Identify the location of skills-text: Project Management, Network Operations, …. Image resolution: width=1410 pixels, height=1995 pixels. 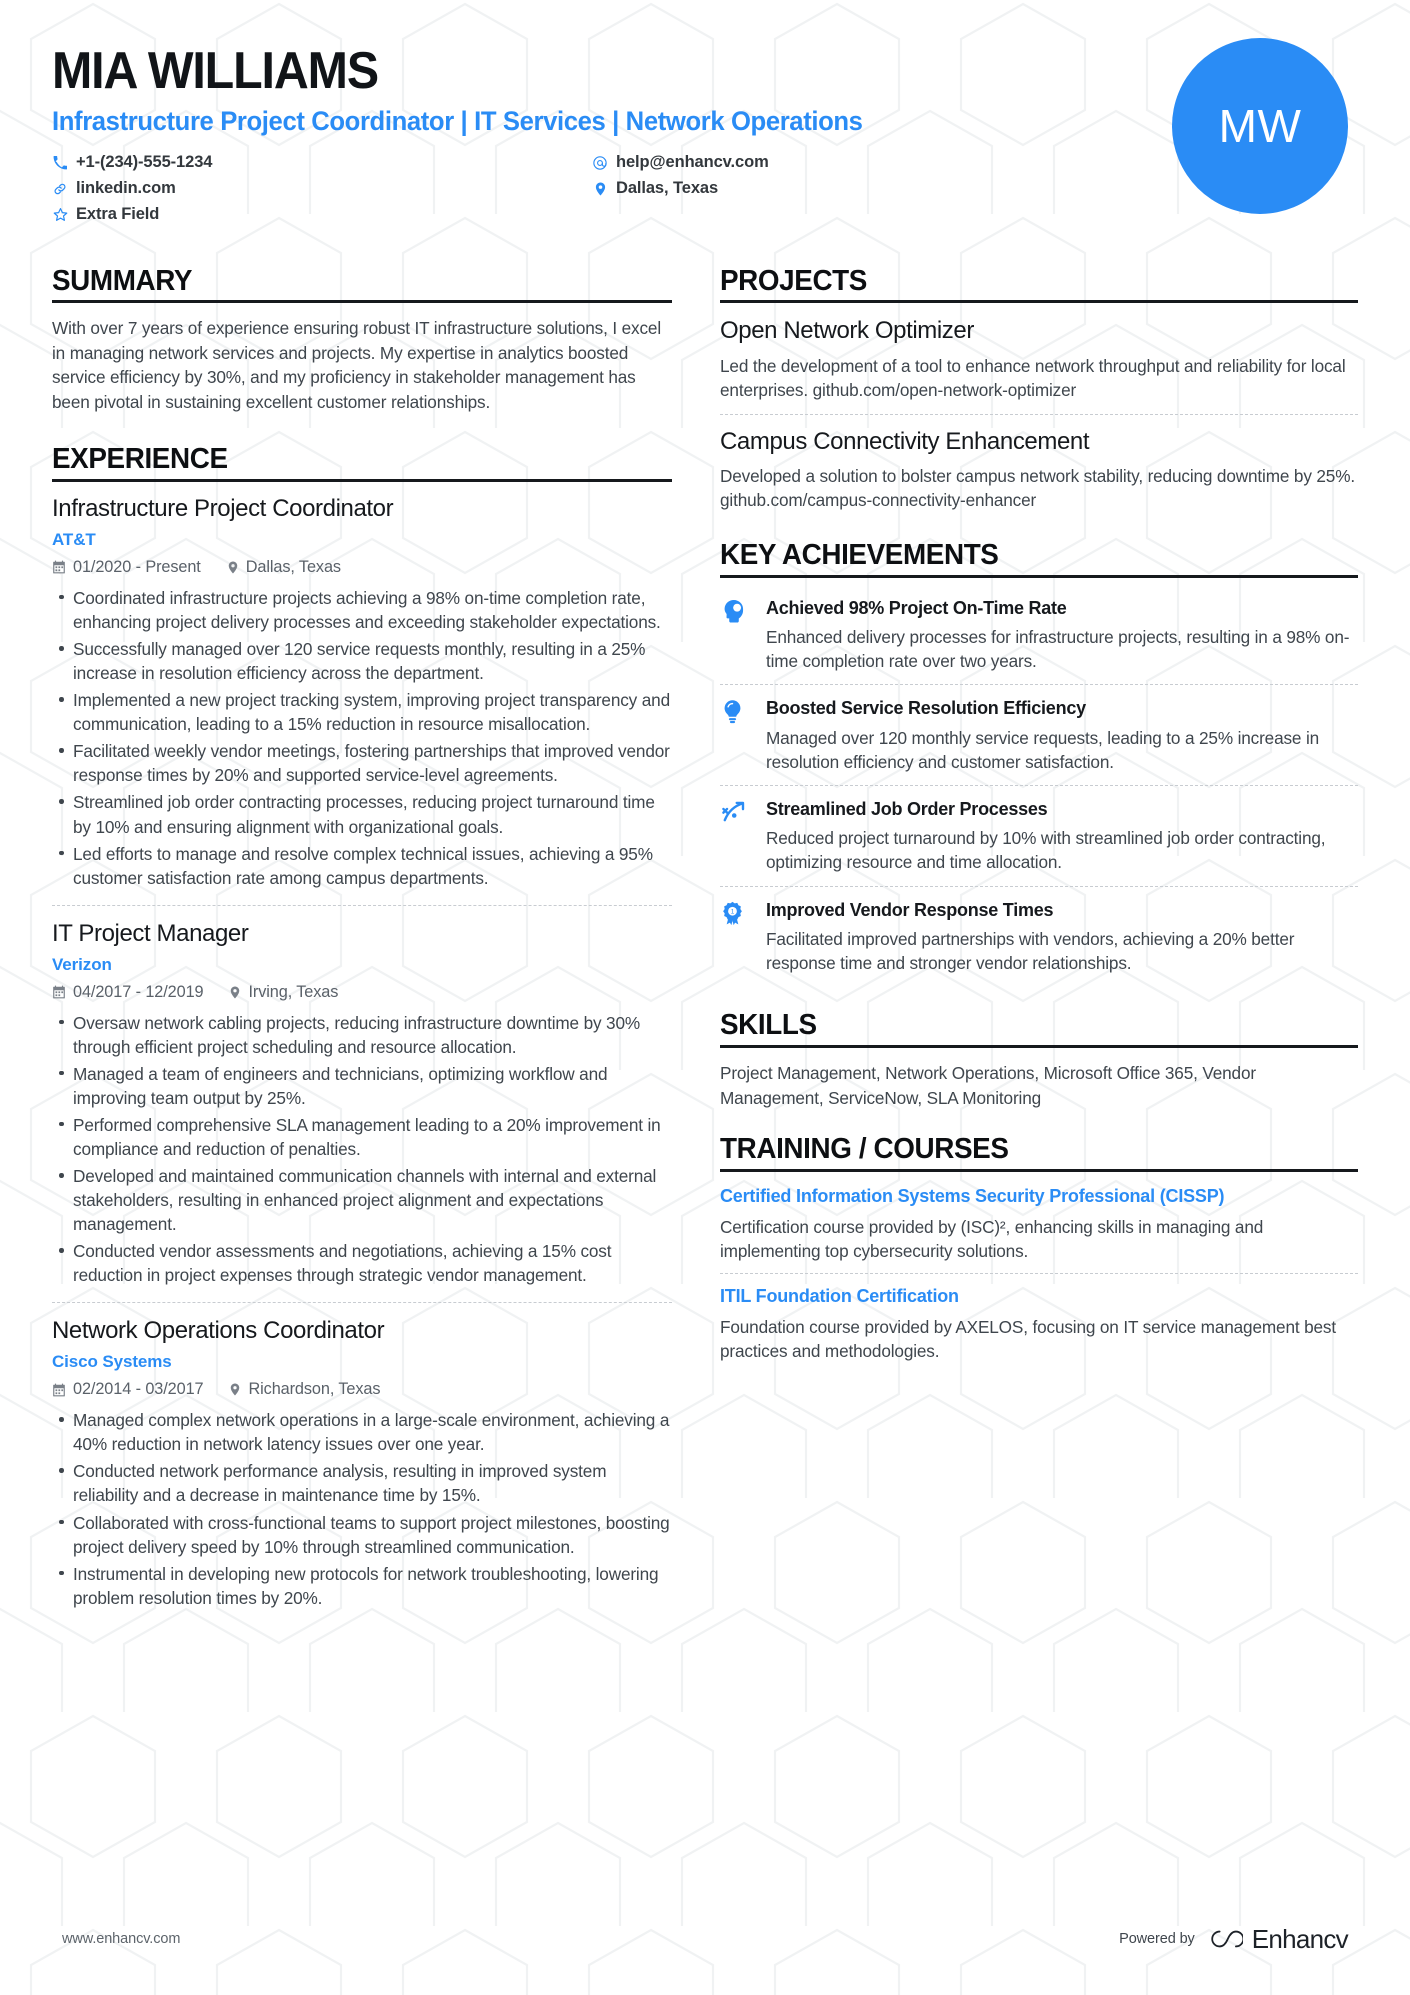
(988, 1085).